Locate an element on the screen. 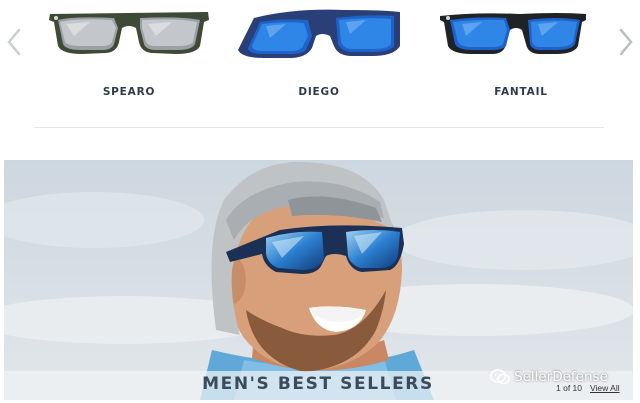 Image resolution: width=640 pixels, height=403 pixels. chevron-right-icon is located at coordinates (626, 42).